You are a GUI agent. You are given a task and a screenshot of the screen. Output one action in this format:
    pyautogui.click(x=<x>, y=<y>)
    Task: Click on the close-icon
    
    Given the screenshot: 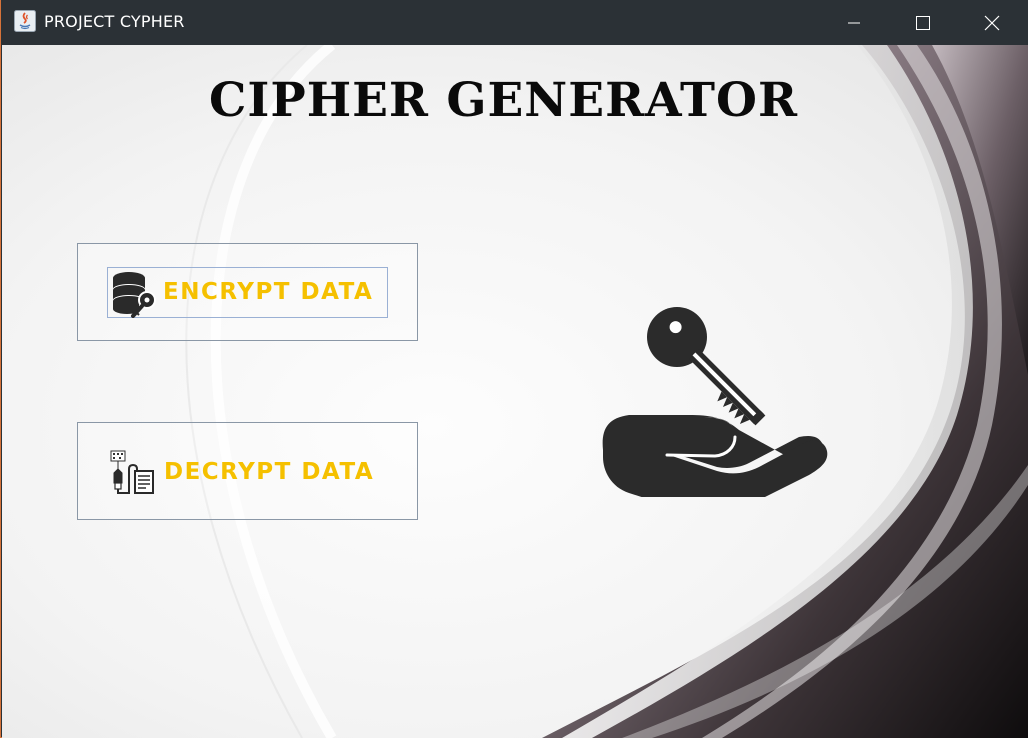 What is the action you would take?
    pyautogui.click(x=991, y=22)
    